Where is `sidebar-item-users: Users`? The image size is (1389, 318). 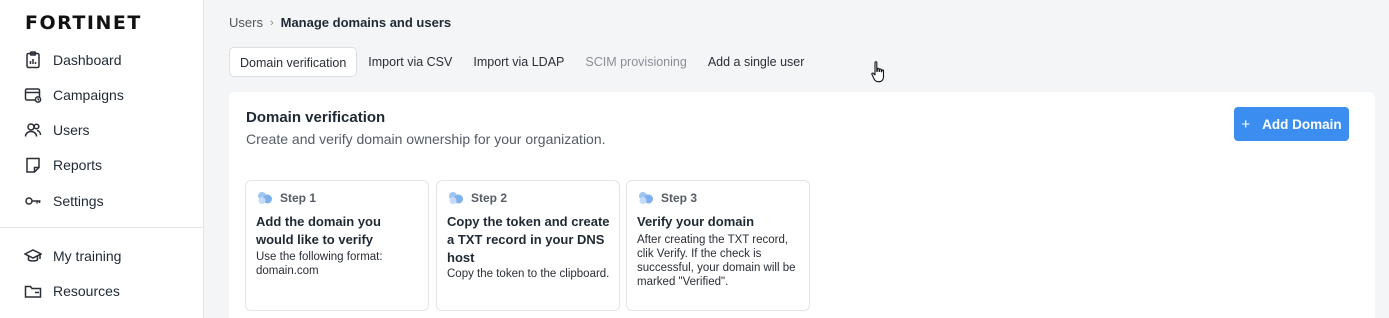 sidebar-item-users: Users is located at coordinates (57, 130).